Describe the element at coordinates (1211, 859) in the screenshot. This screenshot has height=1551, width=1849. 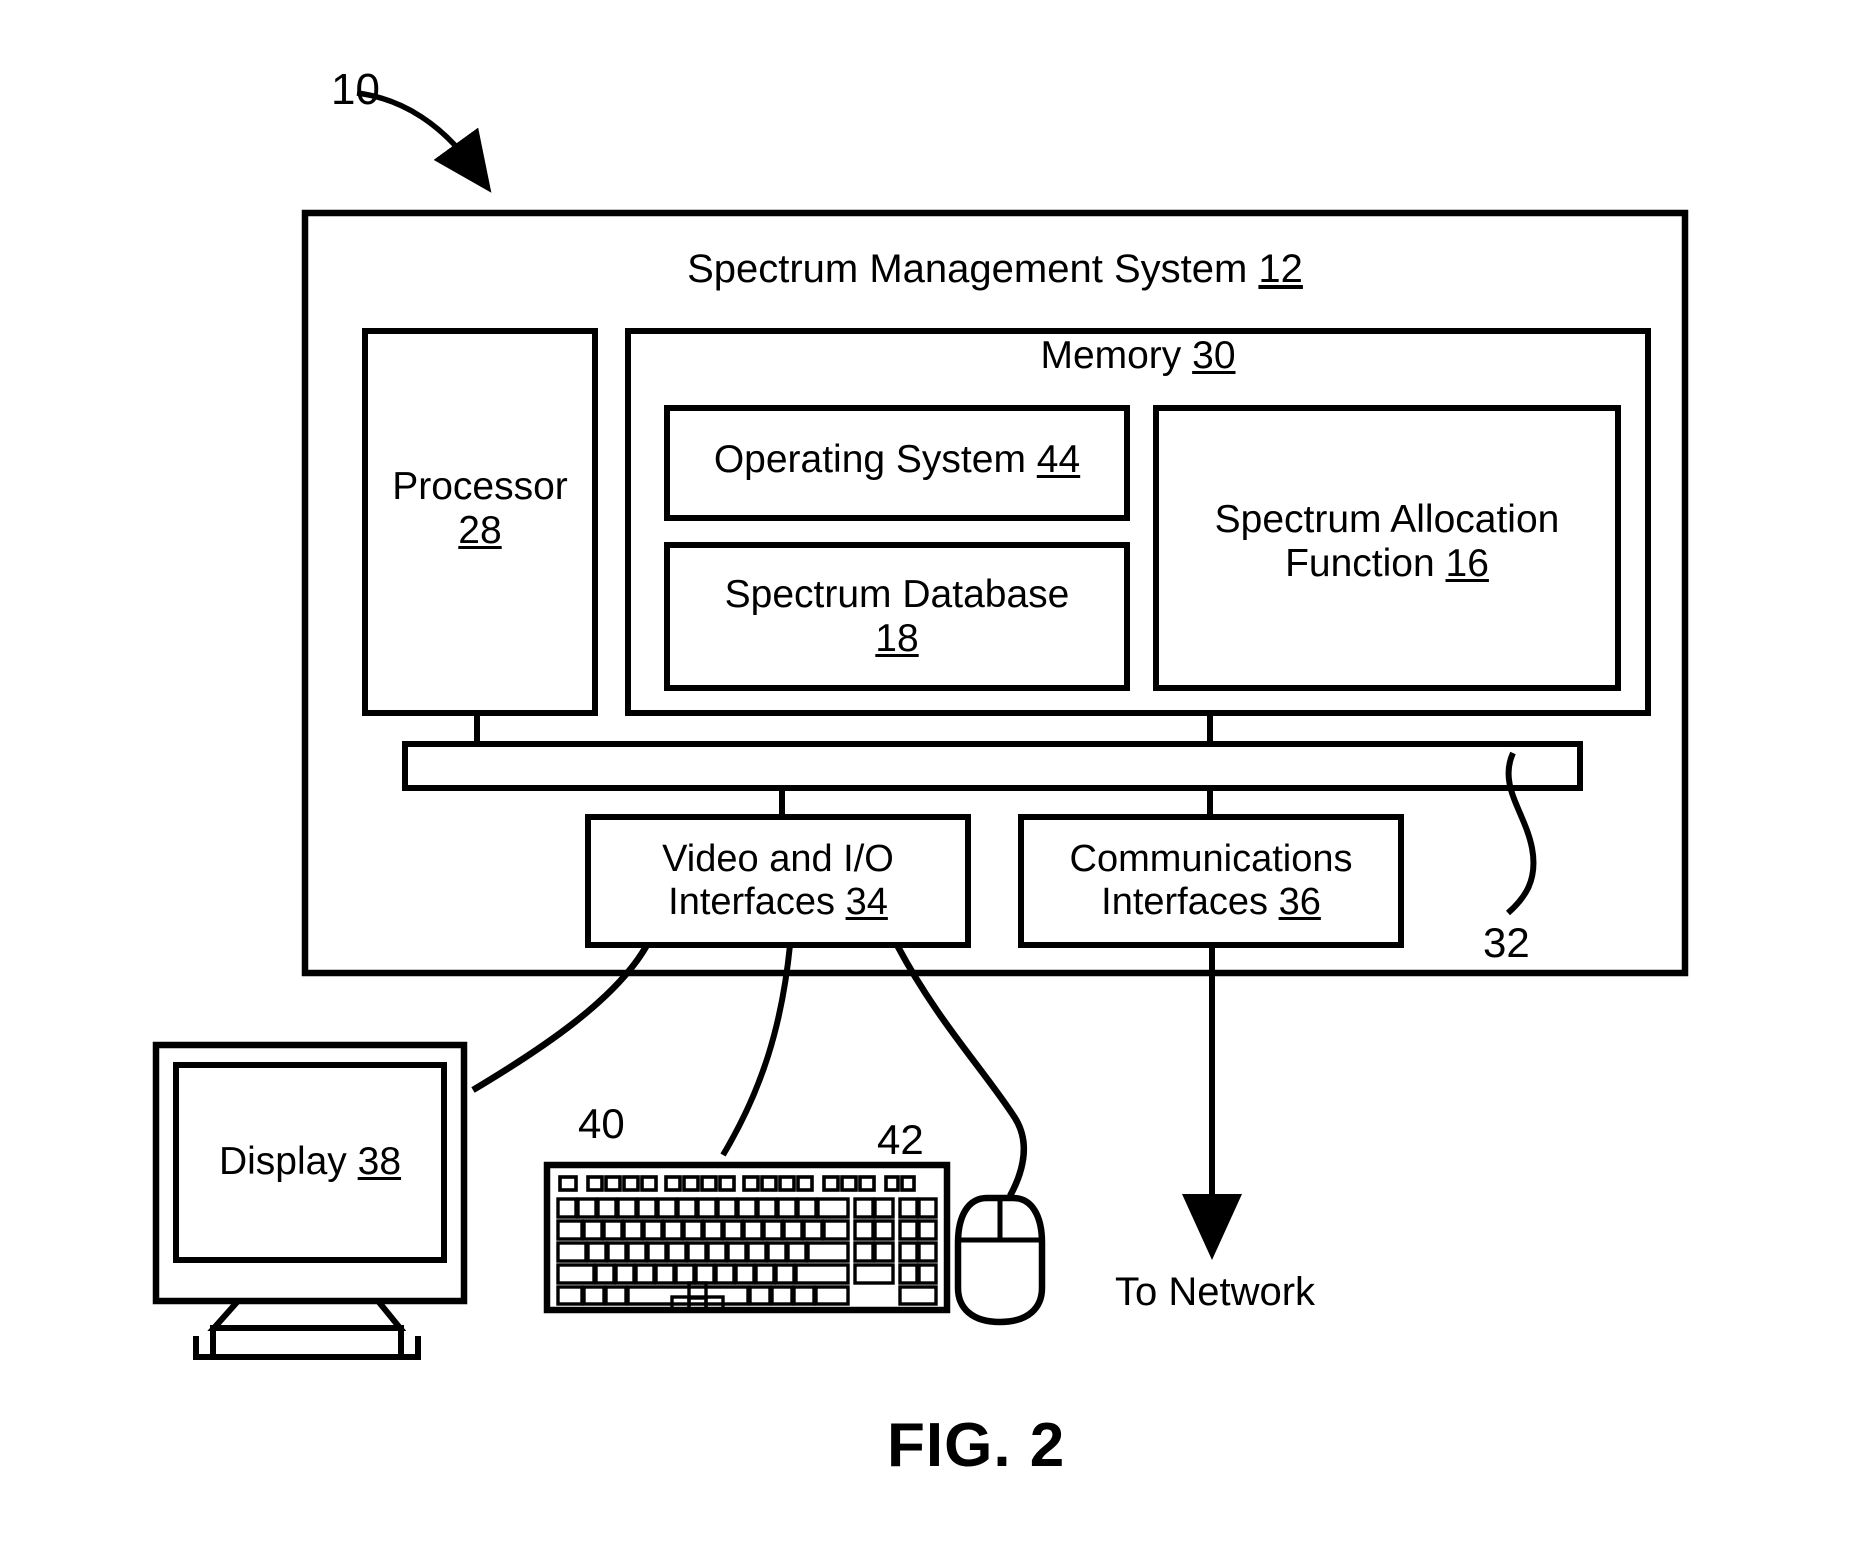
I see `communications-line1: Communications` at that location.